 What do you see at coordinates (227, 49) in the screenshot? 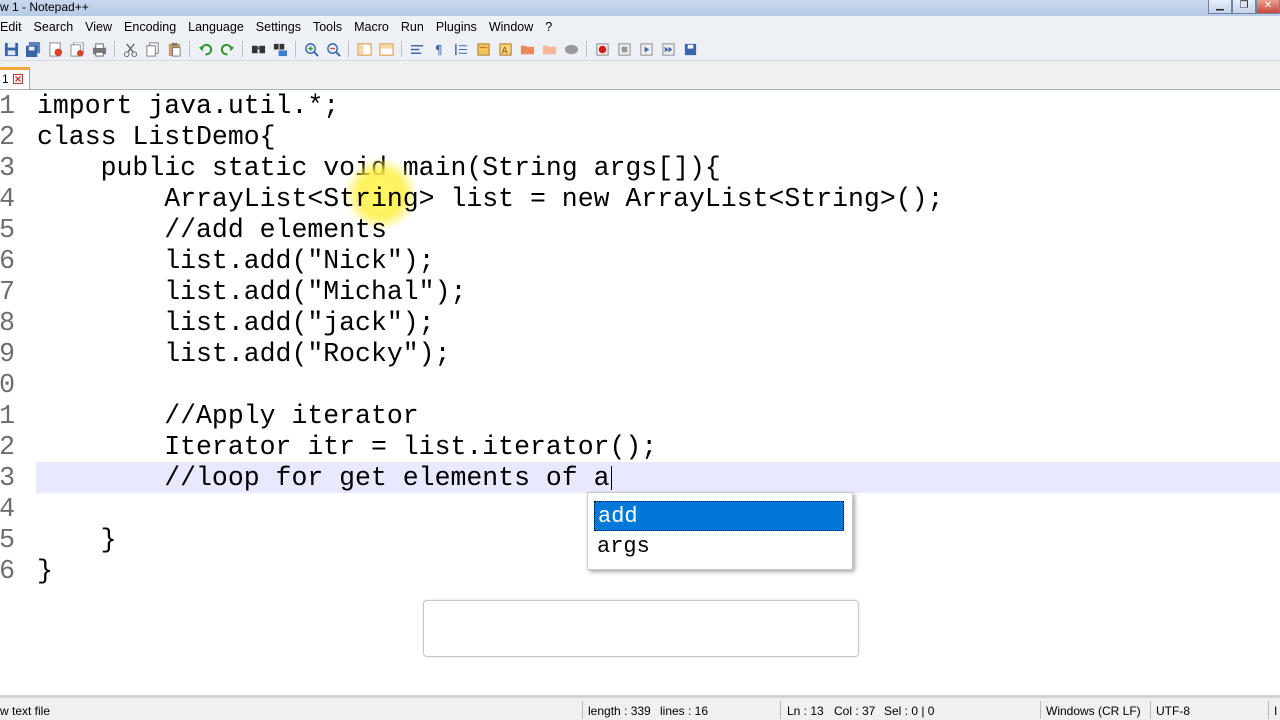
I see `redo-icon` at bounding box center [227, 49].